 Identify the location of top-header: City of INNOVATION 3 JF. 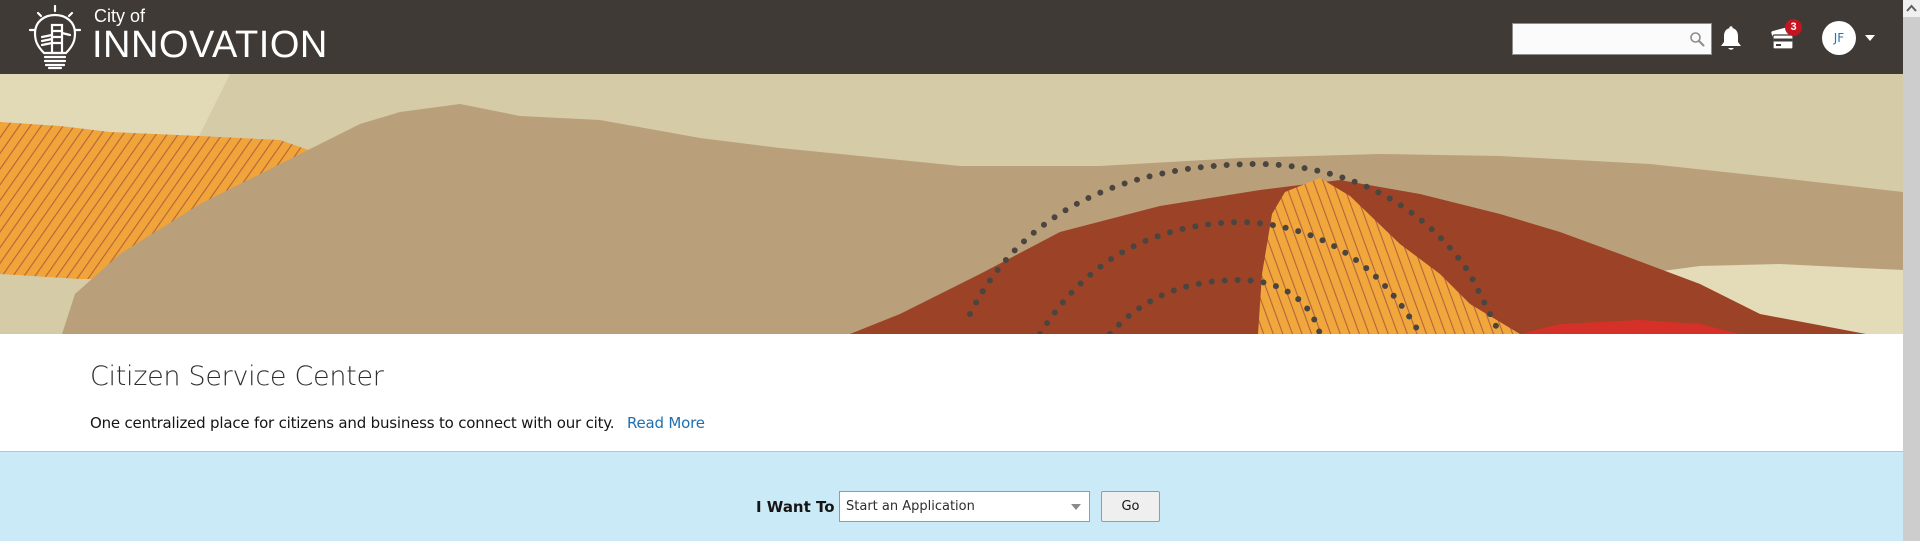
(951, 37).